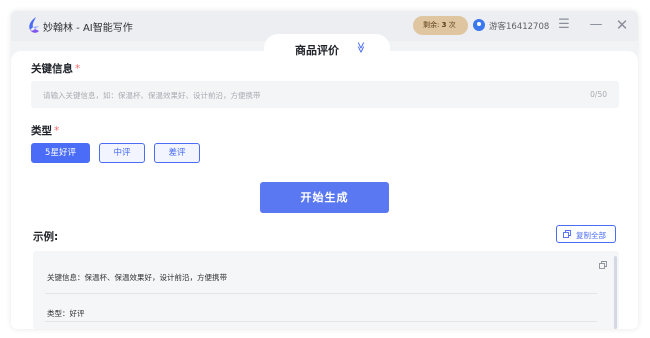  Describe the element at coordinates (327, 48) in the screenshot. I see `tab-product-review: 商品评价 ≫` at that location.